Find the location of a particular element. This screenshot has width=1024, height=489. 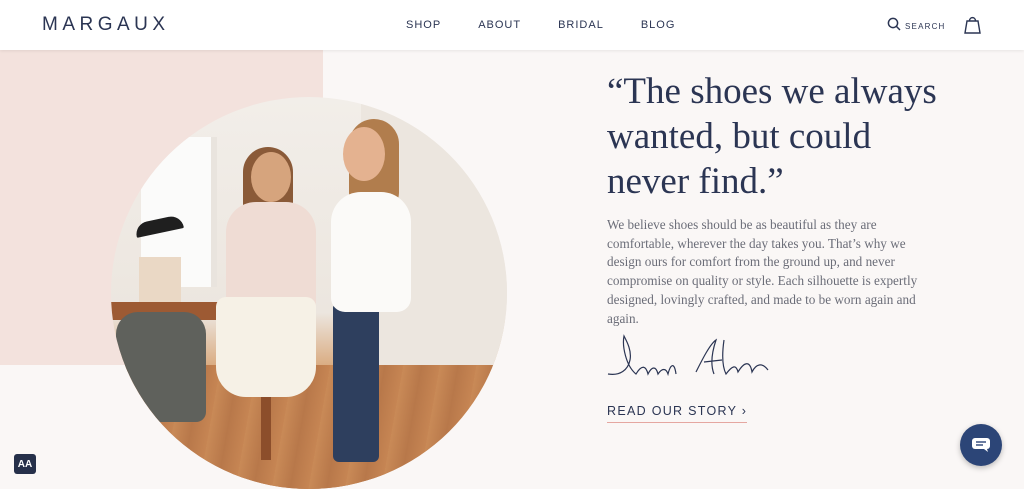

search-button: SEARCH is located at coordinates (916, 24).